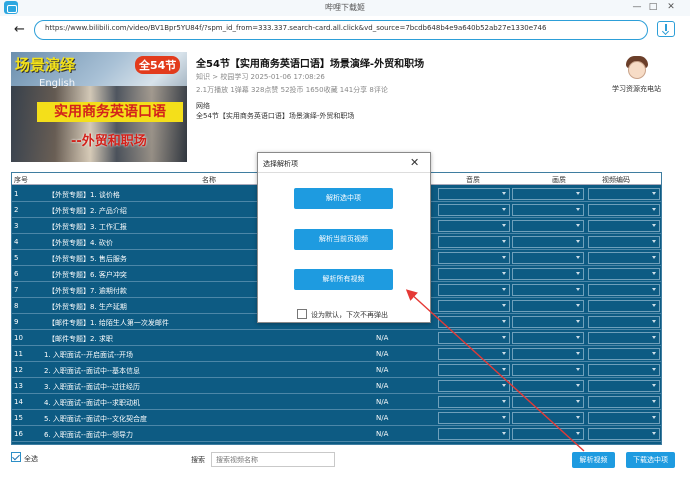  What do you see at coordinates (16, 322) in the screenshot?
I see `row-index: 9` at bounding box center [16, 322].